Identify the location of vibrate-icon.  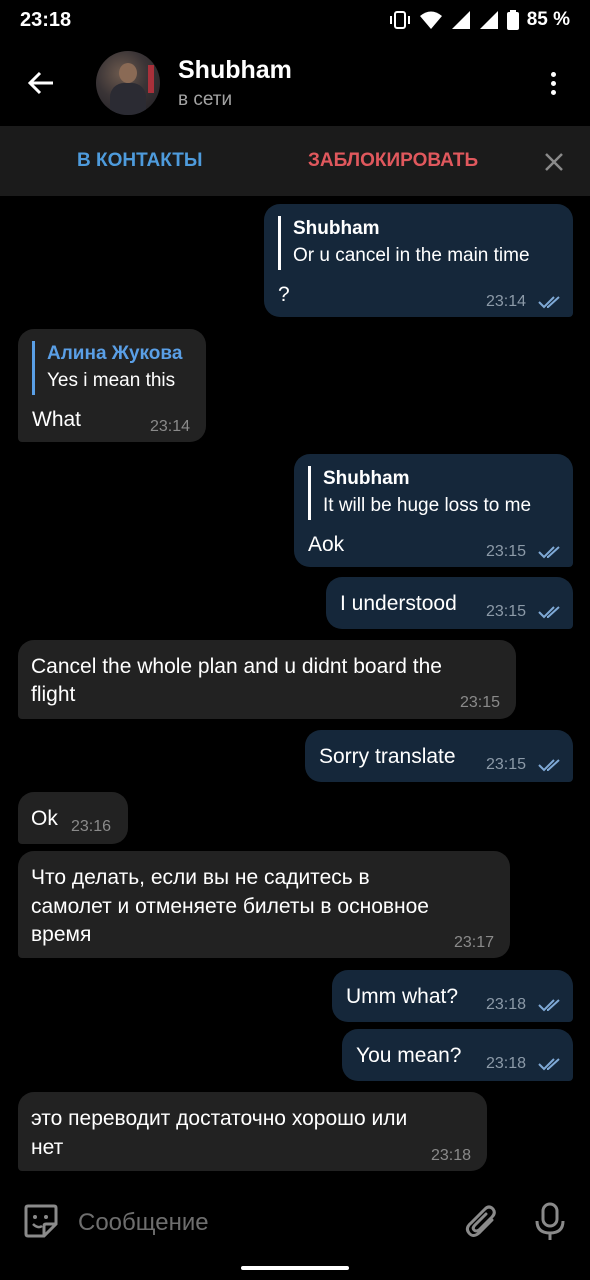
(399, 20).